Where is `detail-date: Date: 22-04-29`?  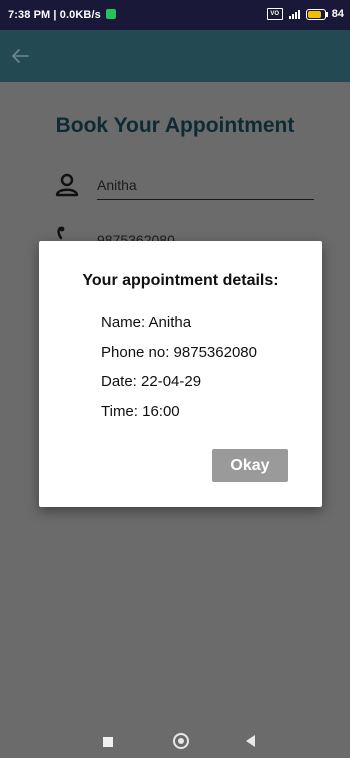 detail-date: Date: 22-04-29 is located at coordinates (151, 381).